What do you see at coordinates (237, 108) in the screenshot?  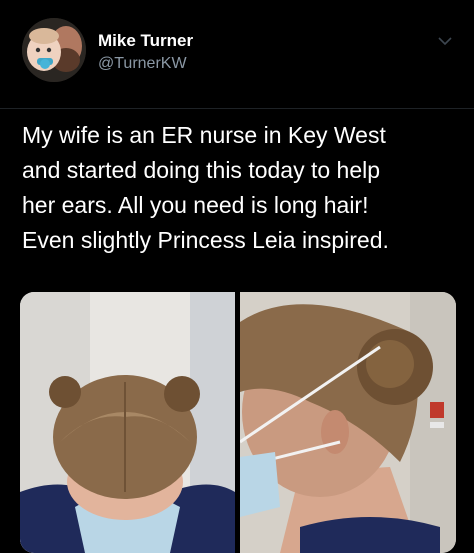 I see `divider` at bounding box center [237, 108].